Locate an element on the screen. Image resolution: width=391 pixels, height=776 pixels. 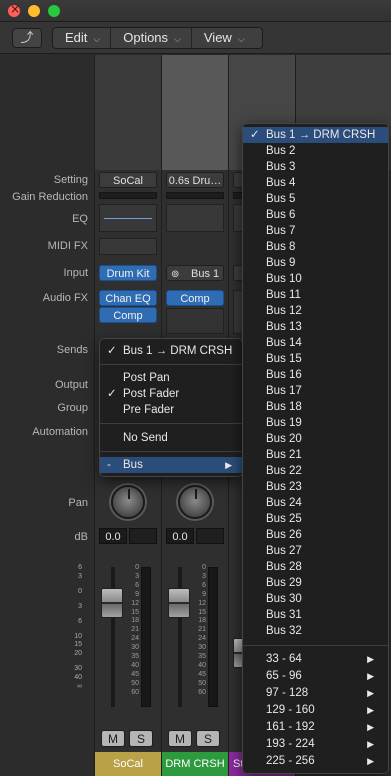
bus-menu-item: Bus 11 is located at coordinates (315, 295).